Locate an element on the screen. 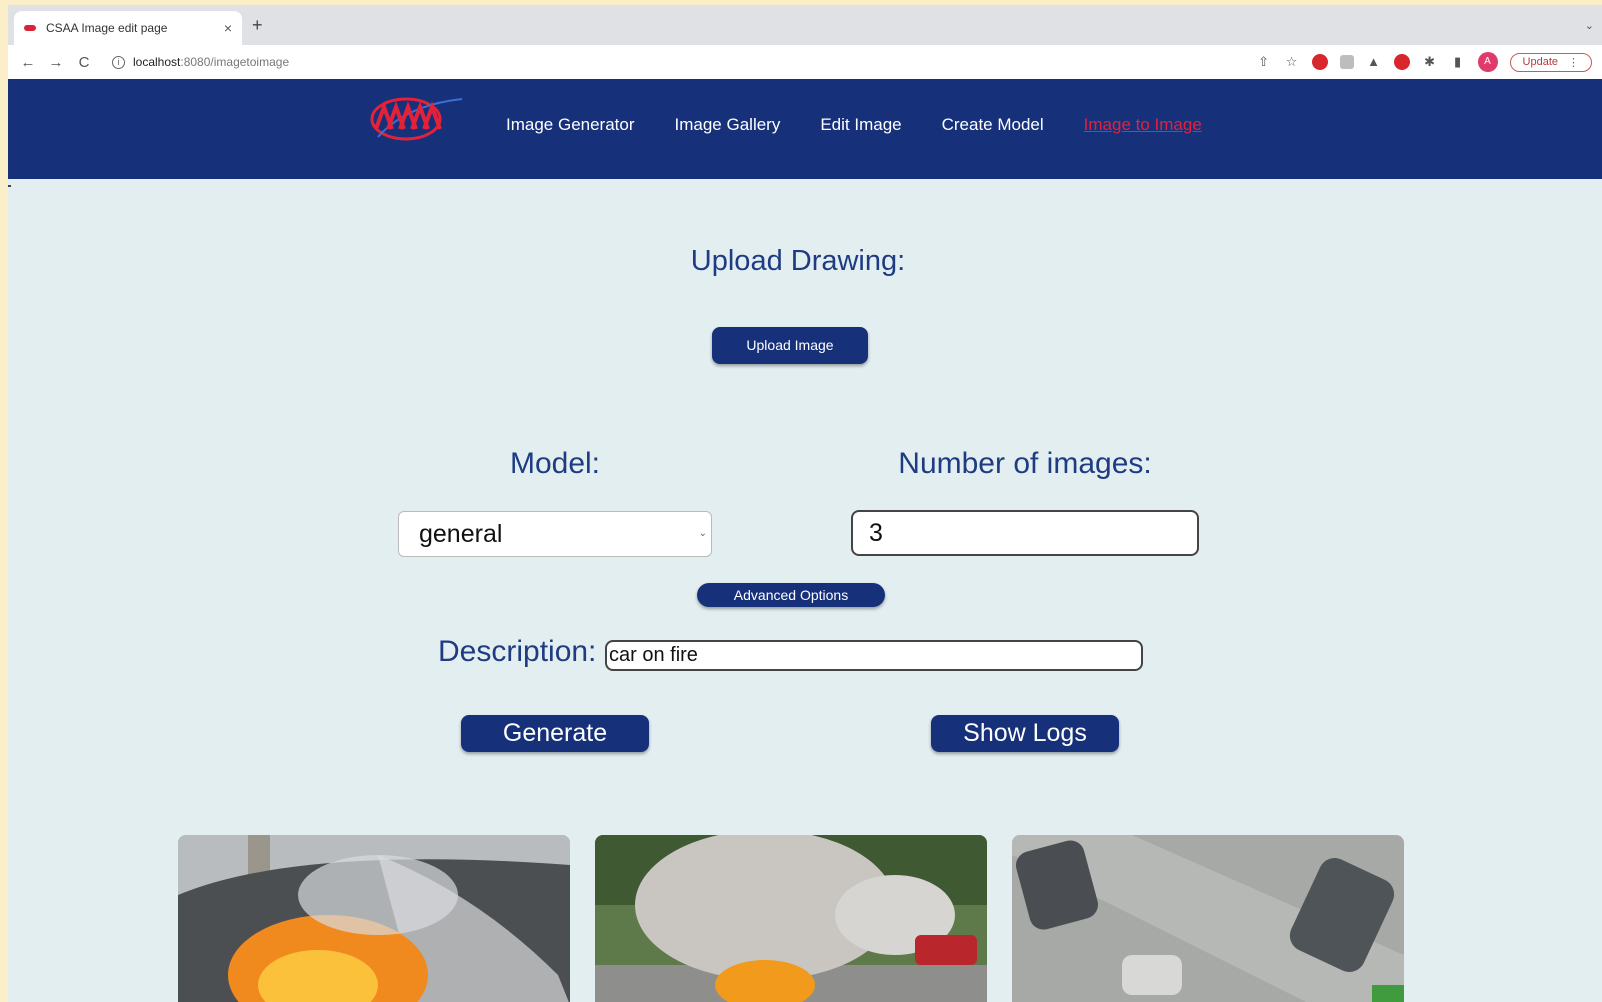 The width and height of the screenshot is (1602, 1002). car-smoke-image is located at coordinates (791, 918).